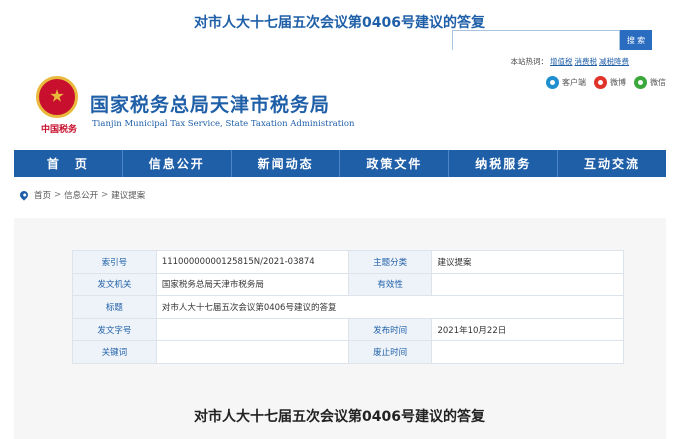 This screenshot has width=679, height=439. I want to click on hot-term-link: 消费税, so click(586, 61).